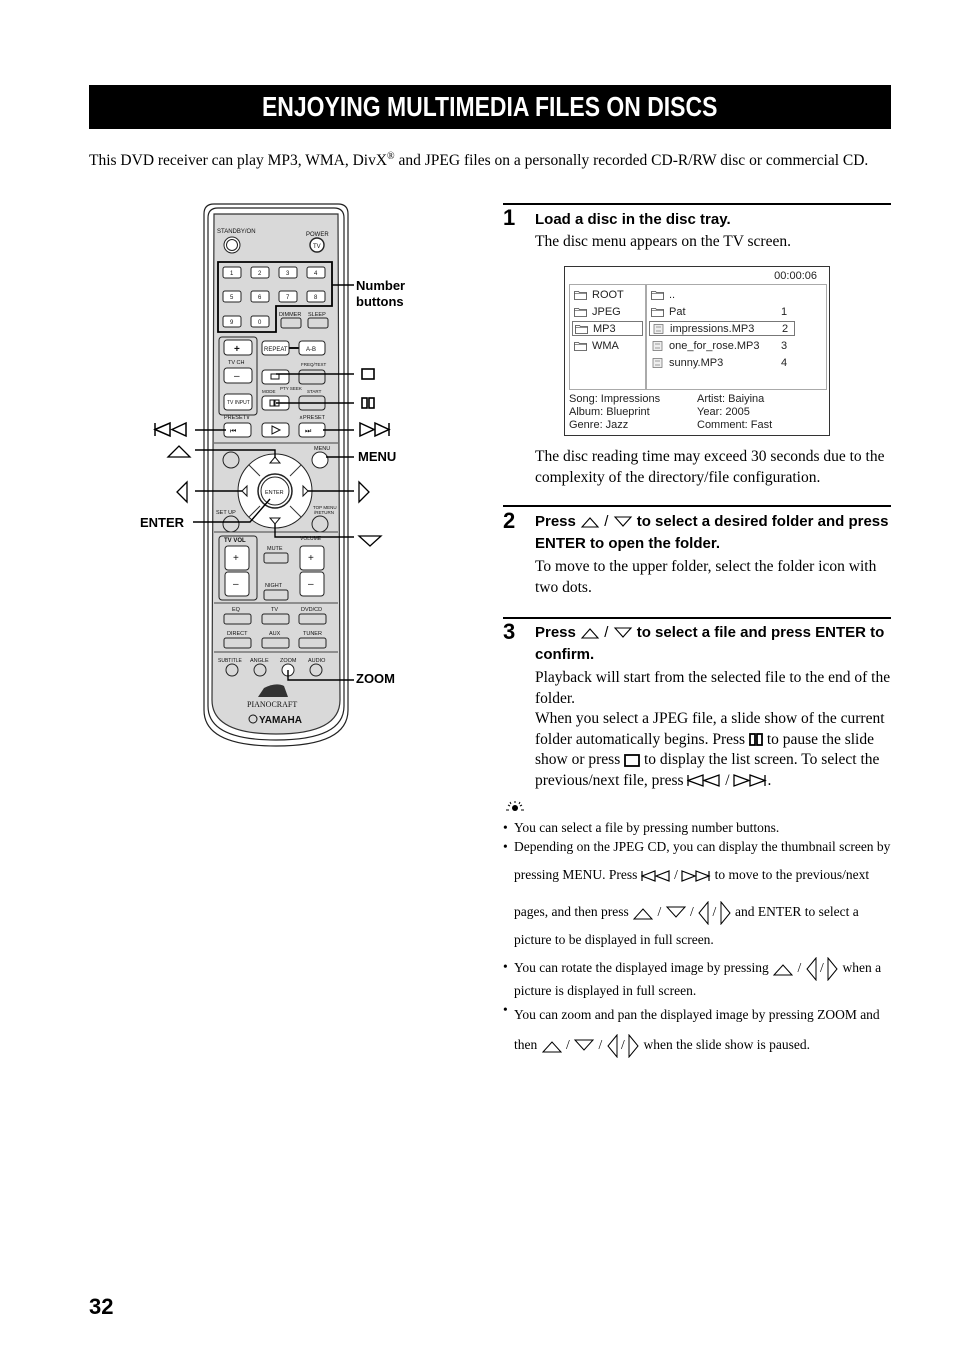 This screenshot has height=1348, width=954. Describe the element at coordinates (722, 362) in the screenshot. I see `file-item: sunny.MP3 4` at that location.